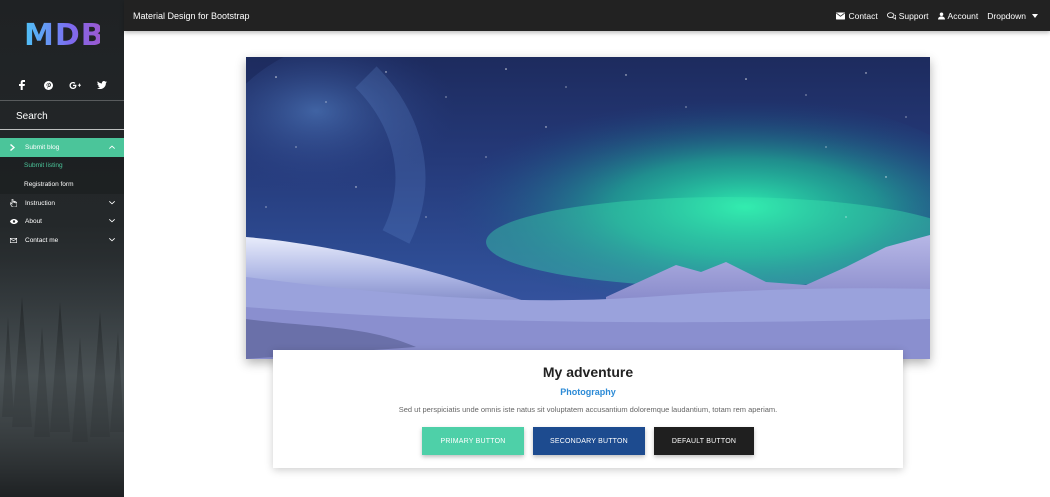 The width and height of the screenshot is (1050, 497). Describe the element at coordinates (33, 222) in the screenshot. I see `sidebar-item-label: About` at that location.